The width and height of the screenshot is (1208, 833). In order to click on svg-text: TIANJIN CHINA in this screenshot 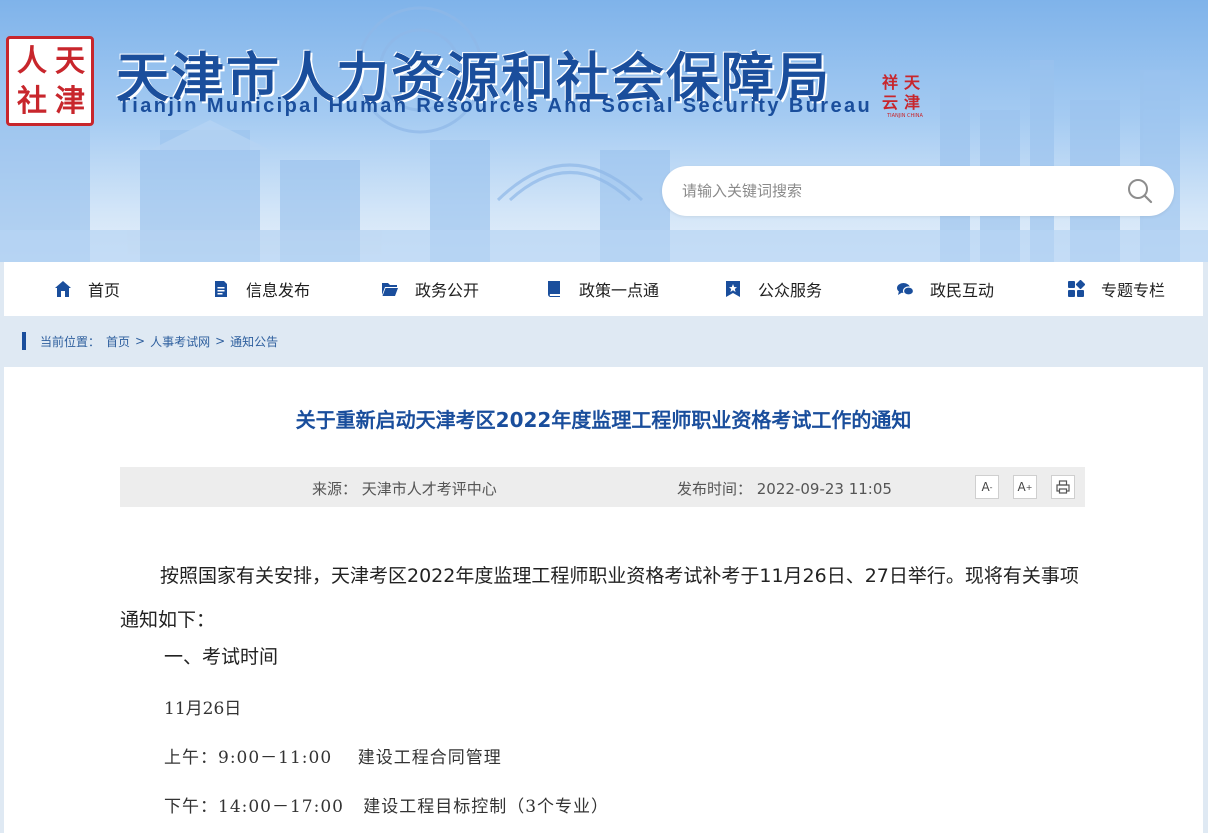, I will do `click(904, 115)`.